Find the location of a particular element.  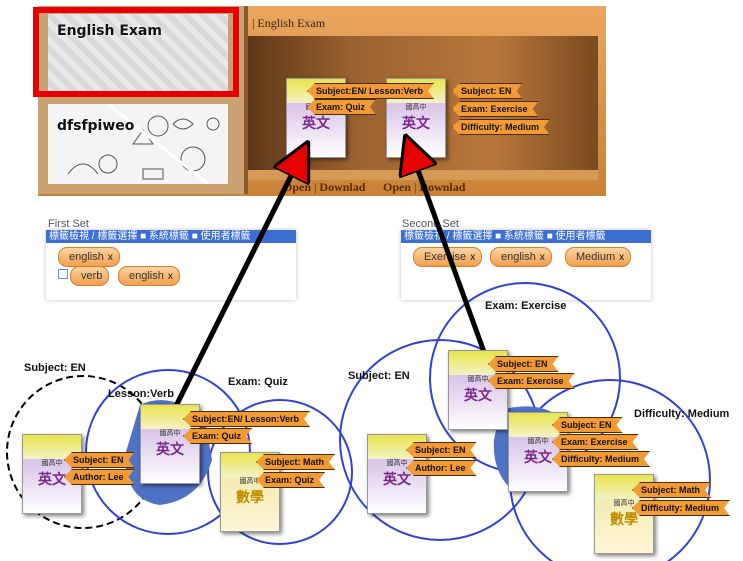

venn-right-label-difficulty: Difficulty: Medium is located at coordinates (682, 414).